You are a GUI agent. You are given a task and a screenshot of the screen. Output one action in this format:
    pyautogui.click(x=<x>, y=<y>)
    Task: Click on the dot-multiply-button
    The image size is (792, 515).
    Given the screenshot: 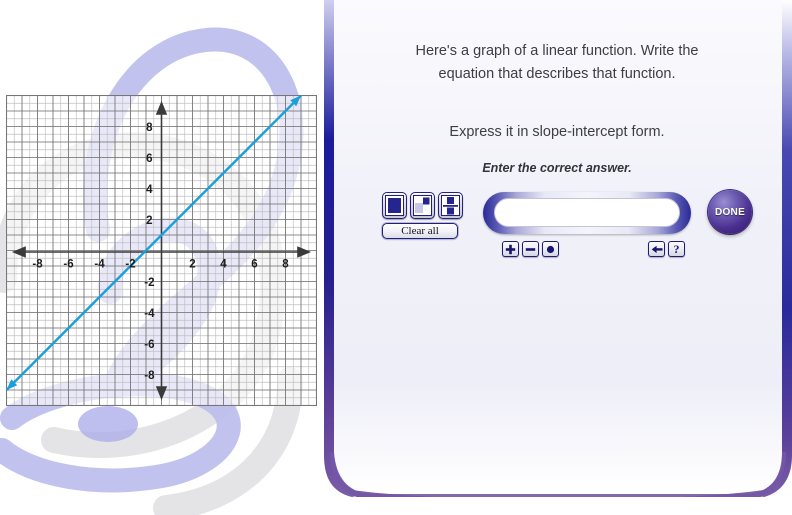 What is the action you would take?
    pyautogui.click(x=550, y=249)
    